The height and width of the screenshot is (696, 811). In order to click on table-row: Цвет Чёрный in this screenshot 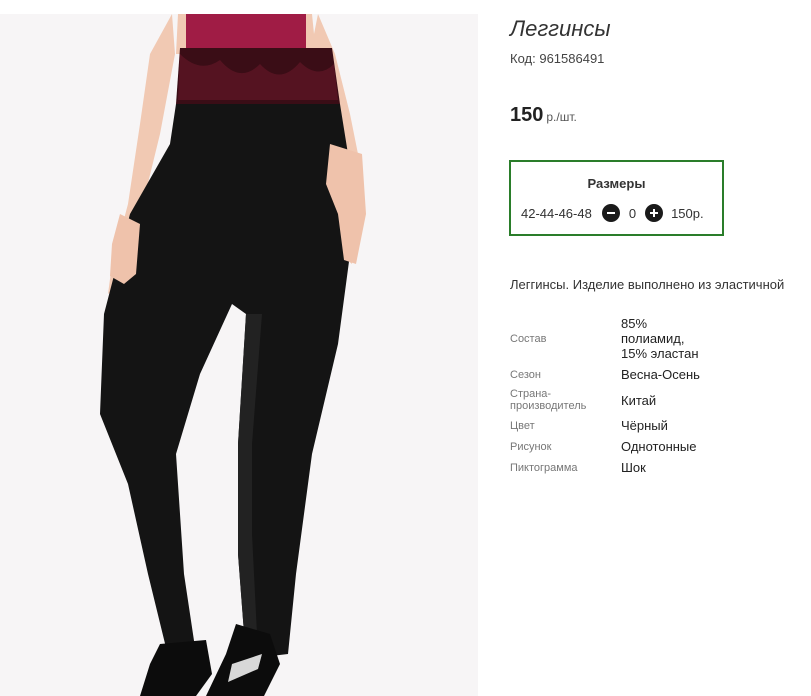, I will do `click(608, 426)`.